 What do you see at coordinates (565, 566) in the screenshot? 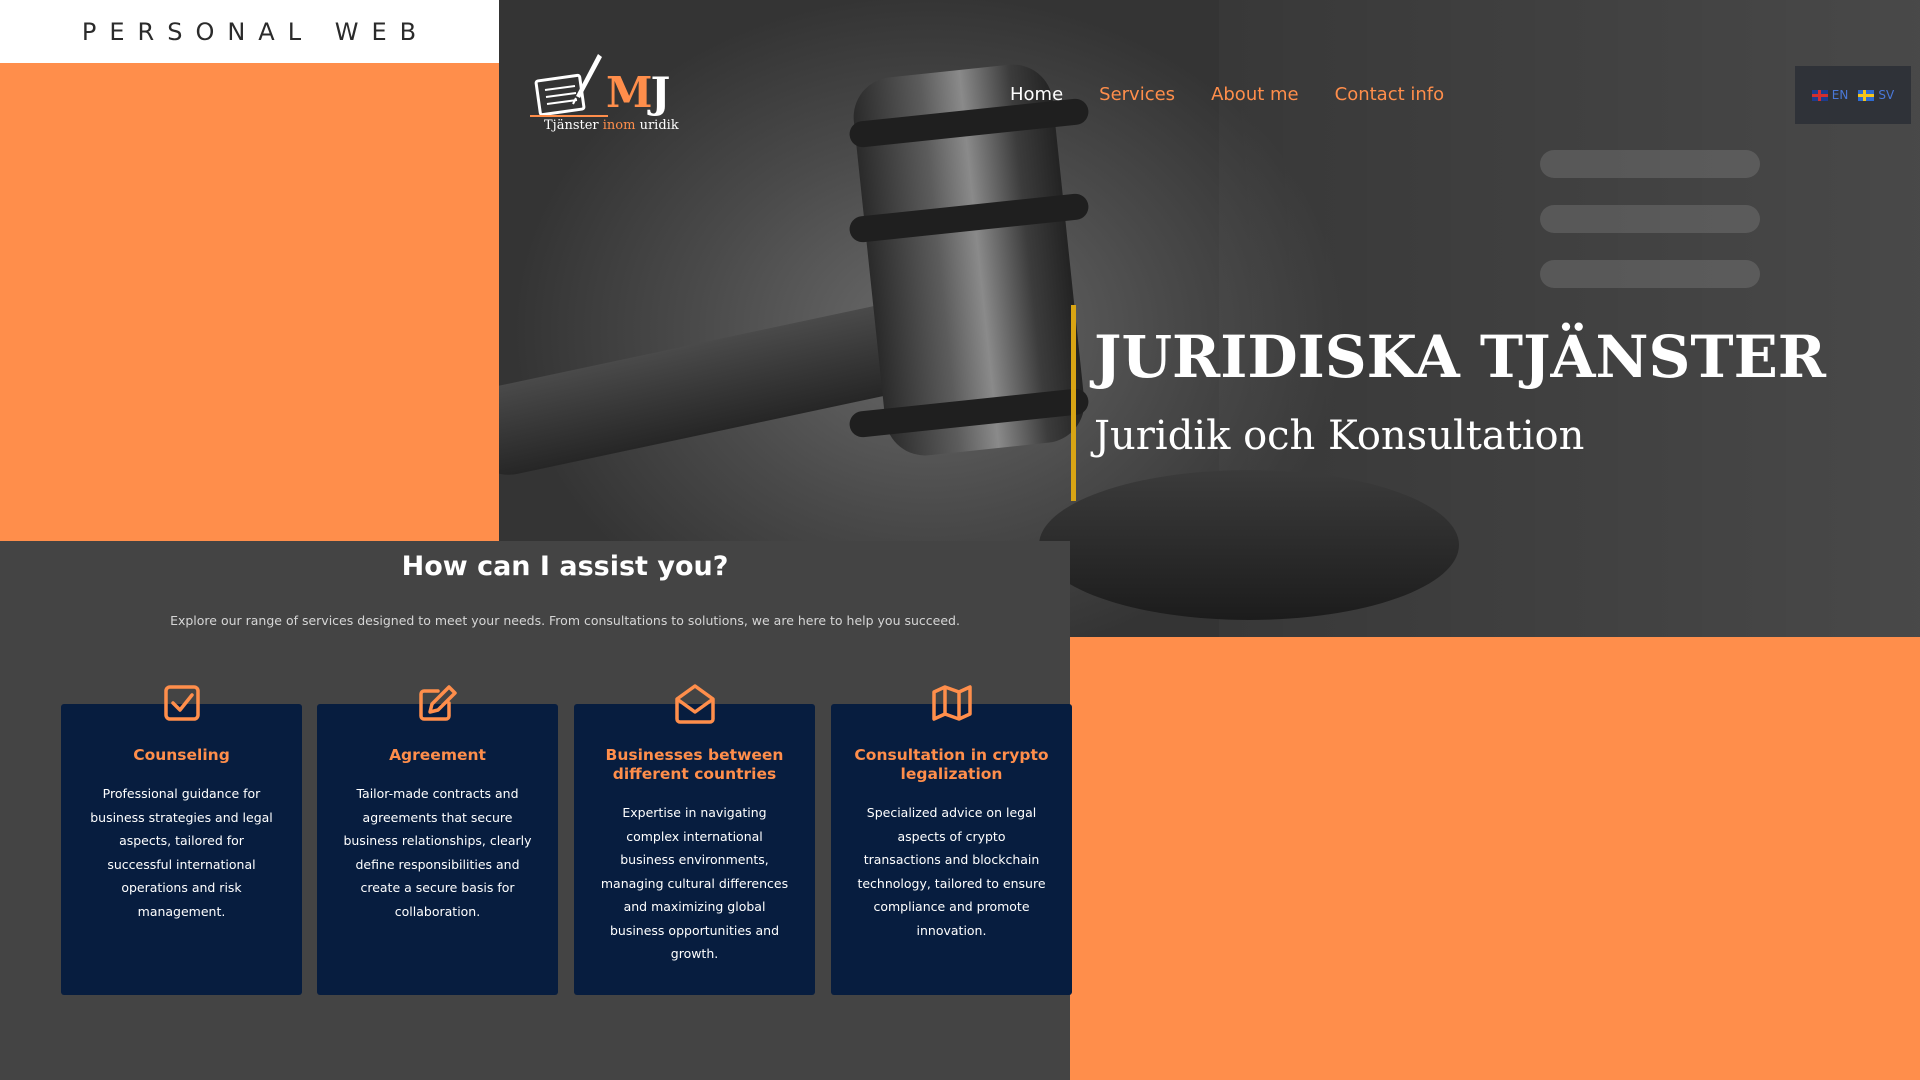
I see `services-heading: How can I assist you?` at bounding box center [565, 566].